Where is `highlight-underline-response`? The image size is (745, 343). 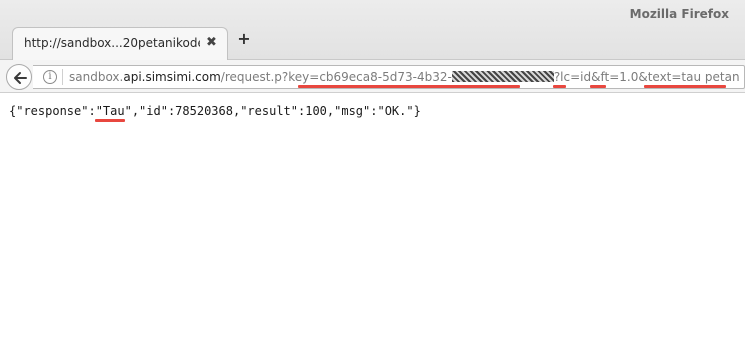
highlight-underline-response is located at coordinates (110, 120).